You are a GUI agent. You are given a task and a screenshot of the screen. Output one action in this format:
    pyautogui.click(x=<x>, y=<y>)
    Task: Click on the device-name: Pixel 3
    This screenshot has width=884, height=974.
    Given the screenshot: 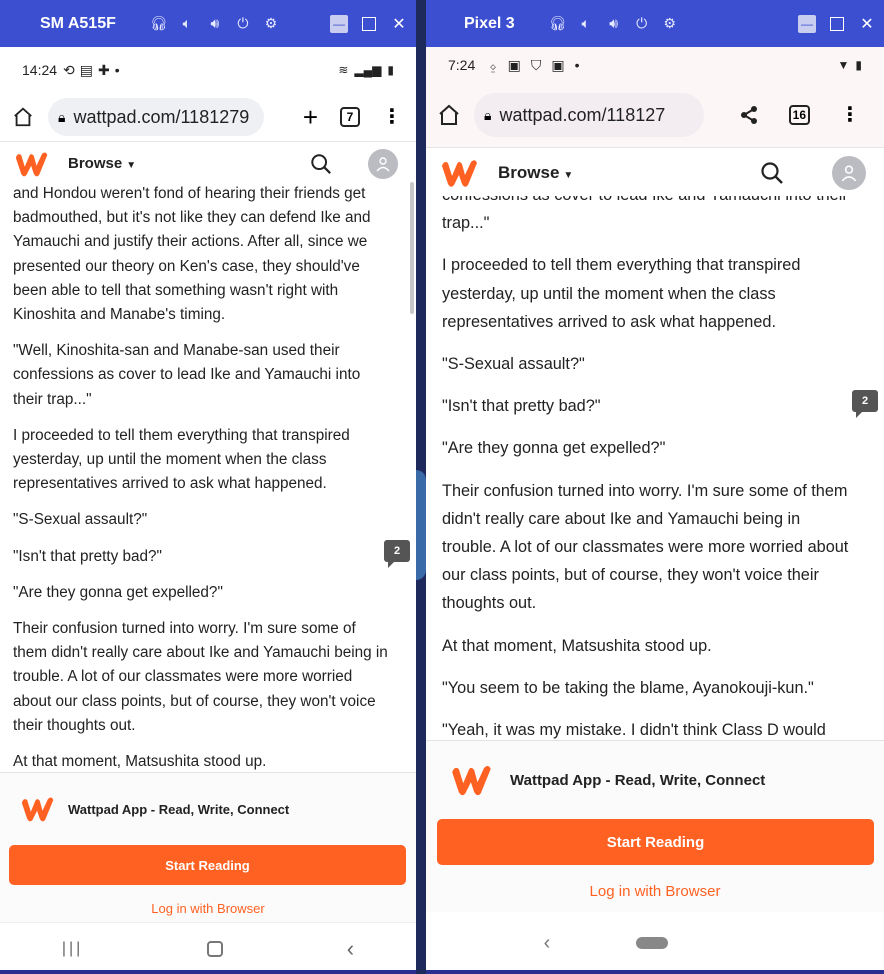 What is the action you would take?
    pyautogui.click(x=489, y=23)
    